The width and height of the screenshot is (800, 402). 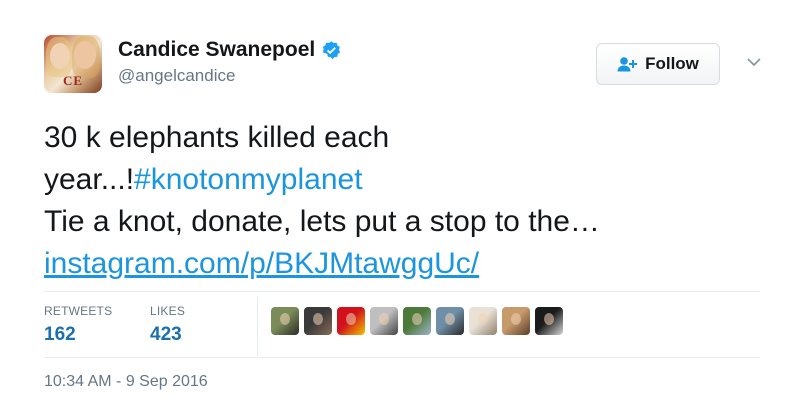 I want to click on user-name: Candice Swanepoel, so click(x=216, y=50).